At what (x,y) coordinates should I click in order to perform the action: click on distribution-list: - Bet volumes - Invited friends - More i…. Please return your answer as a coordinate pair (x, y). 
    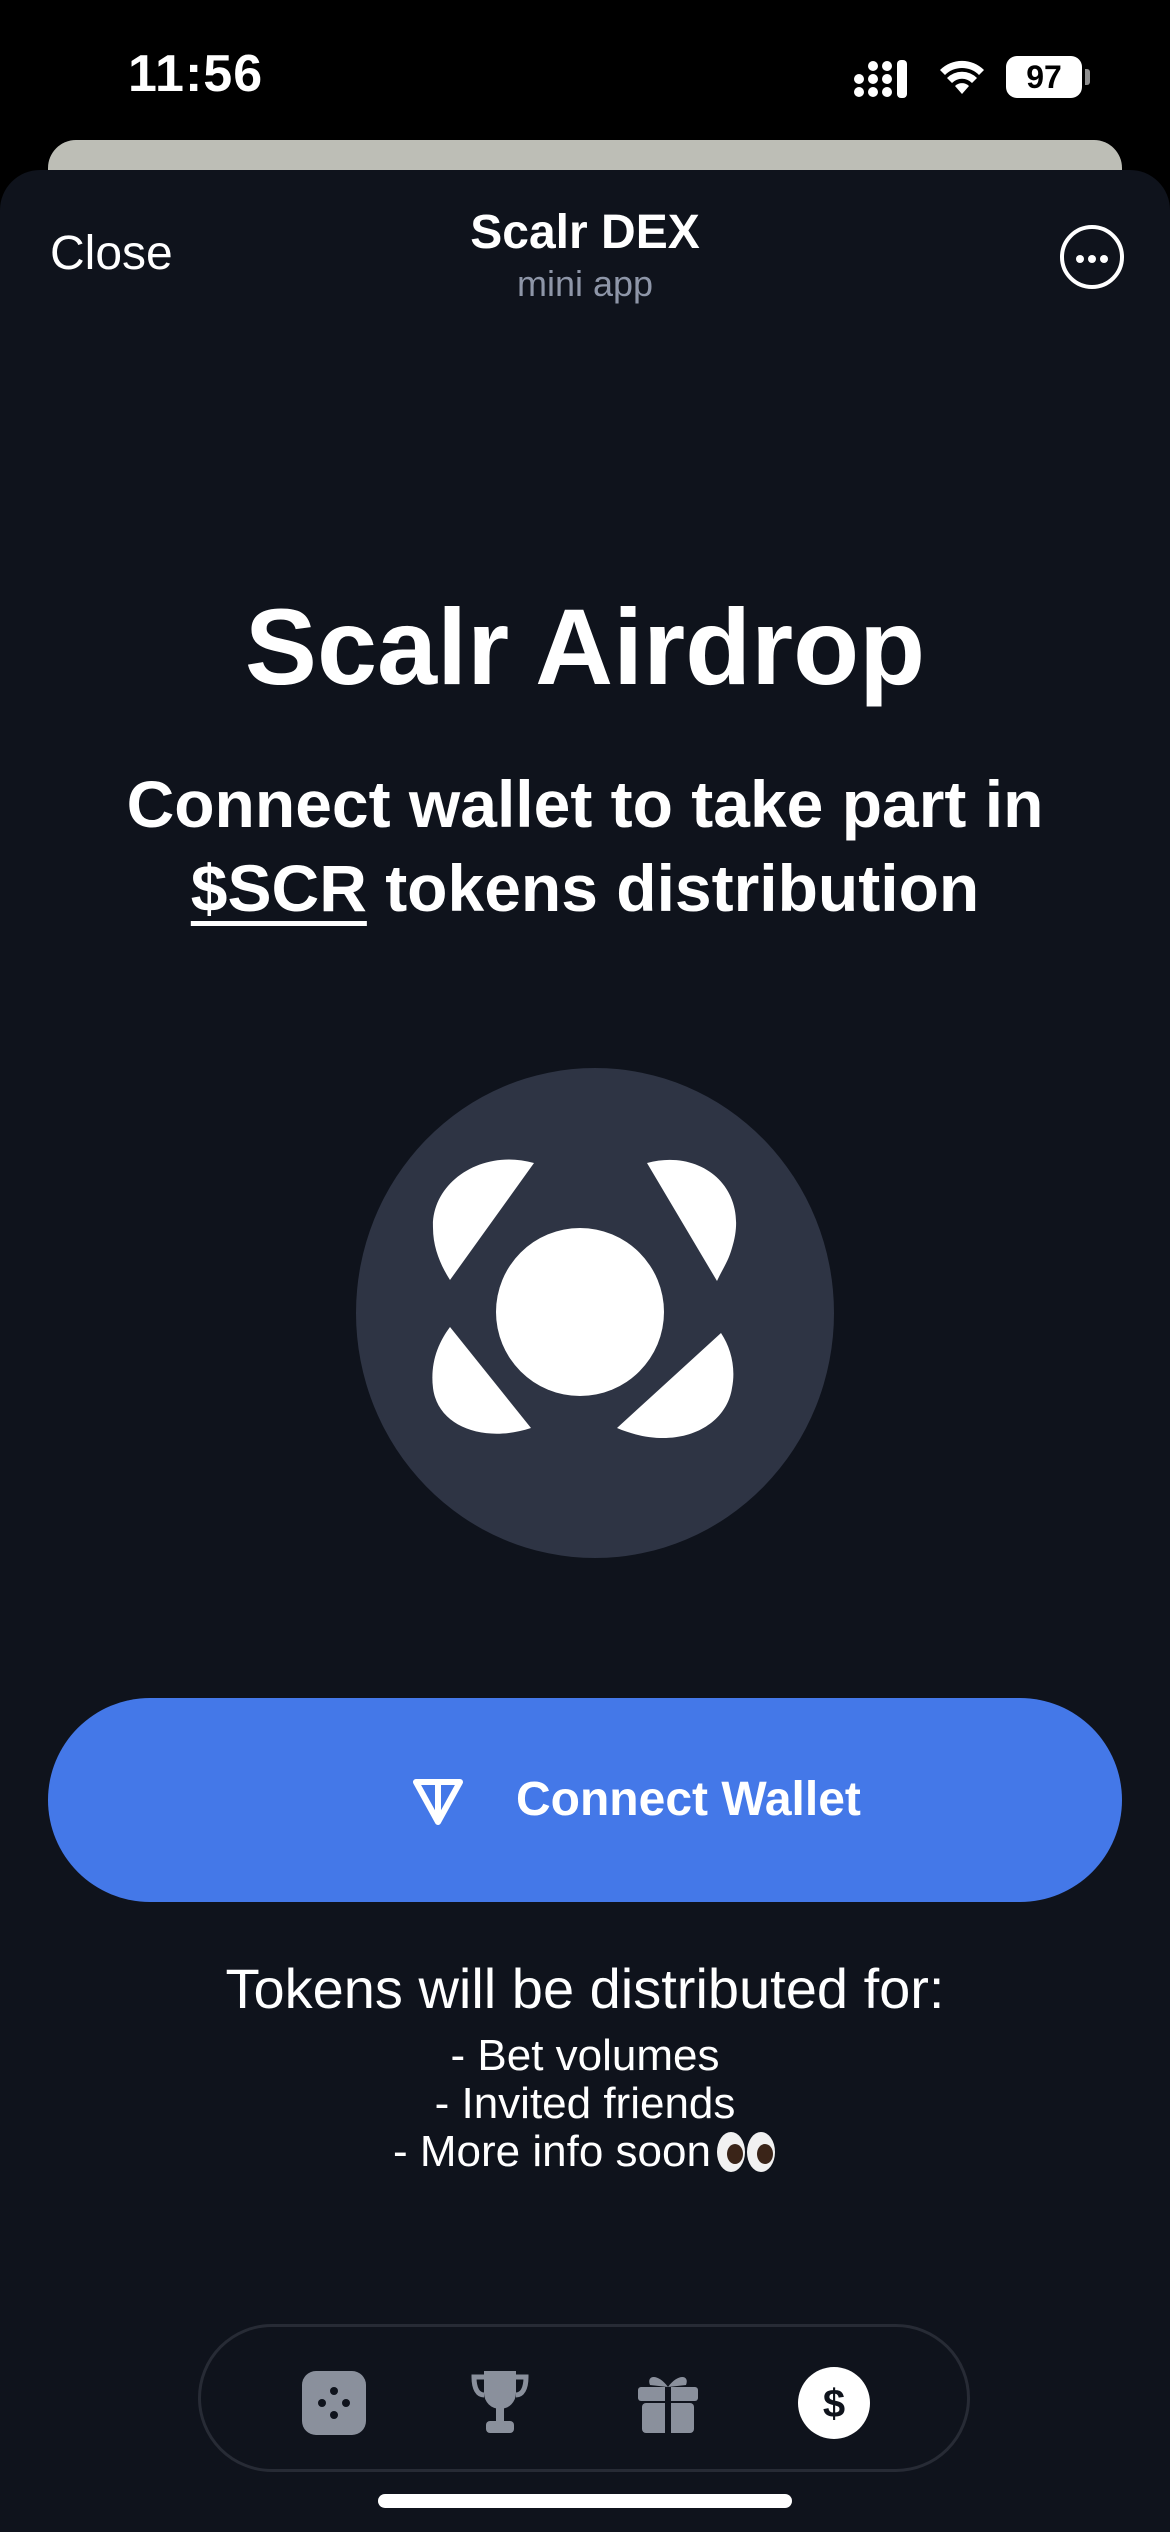
    Looking at the image, I should click on (585, 2104).